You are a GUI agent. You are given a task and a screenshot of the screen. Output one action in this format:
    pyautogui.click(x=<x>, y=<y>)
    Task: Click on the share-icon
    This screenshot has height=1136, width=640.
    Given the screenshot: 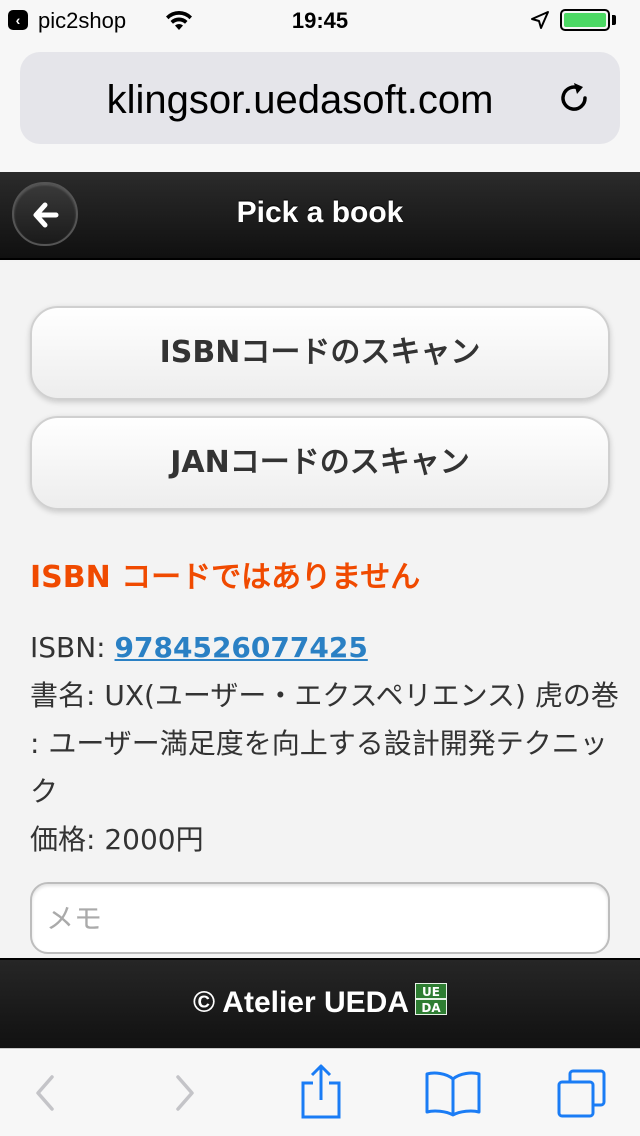 What is the action you would take?
    pyautogui.click(x=321, y=1091)
    